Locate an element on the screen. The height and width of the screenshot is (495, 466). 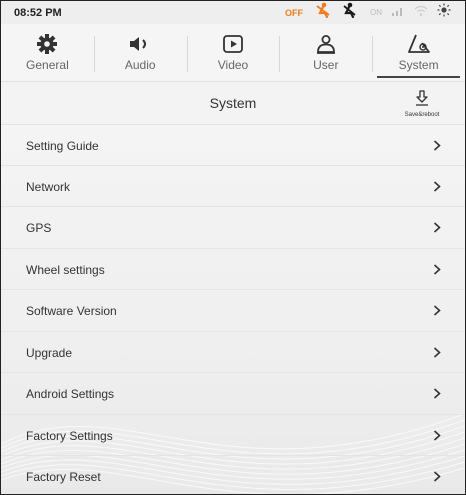
tab-system: System is located at coordinates (418, 52).